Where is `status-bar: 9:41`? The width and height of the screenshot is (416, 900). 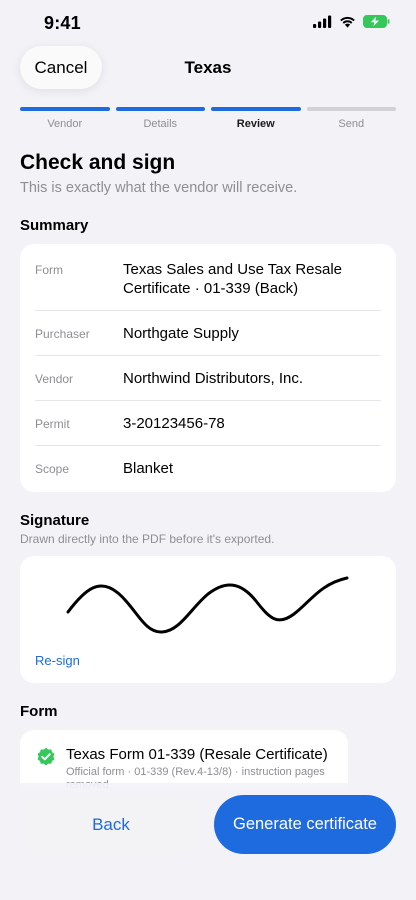 status-bar: 9:41 is located at coordinates (208, 23).